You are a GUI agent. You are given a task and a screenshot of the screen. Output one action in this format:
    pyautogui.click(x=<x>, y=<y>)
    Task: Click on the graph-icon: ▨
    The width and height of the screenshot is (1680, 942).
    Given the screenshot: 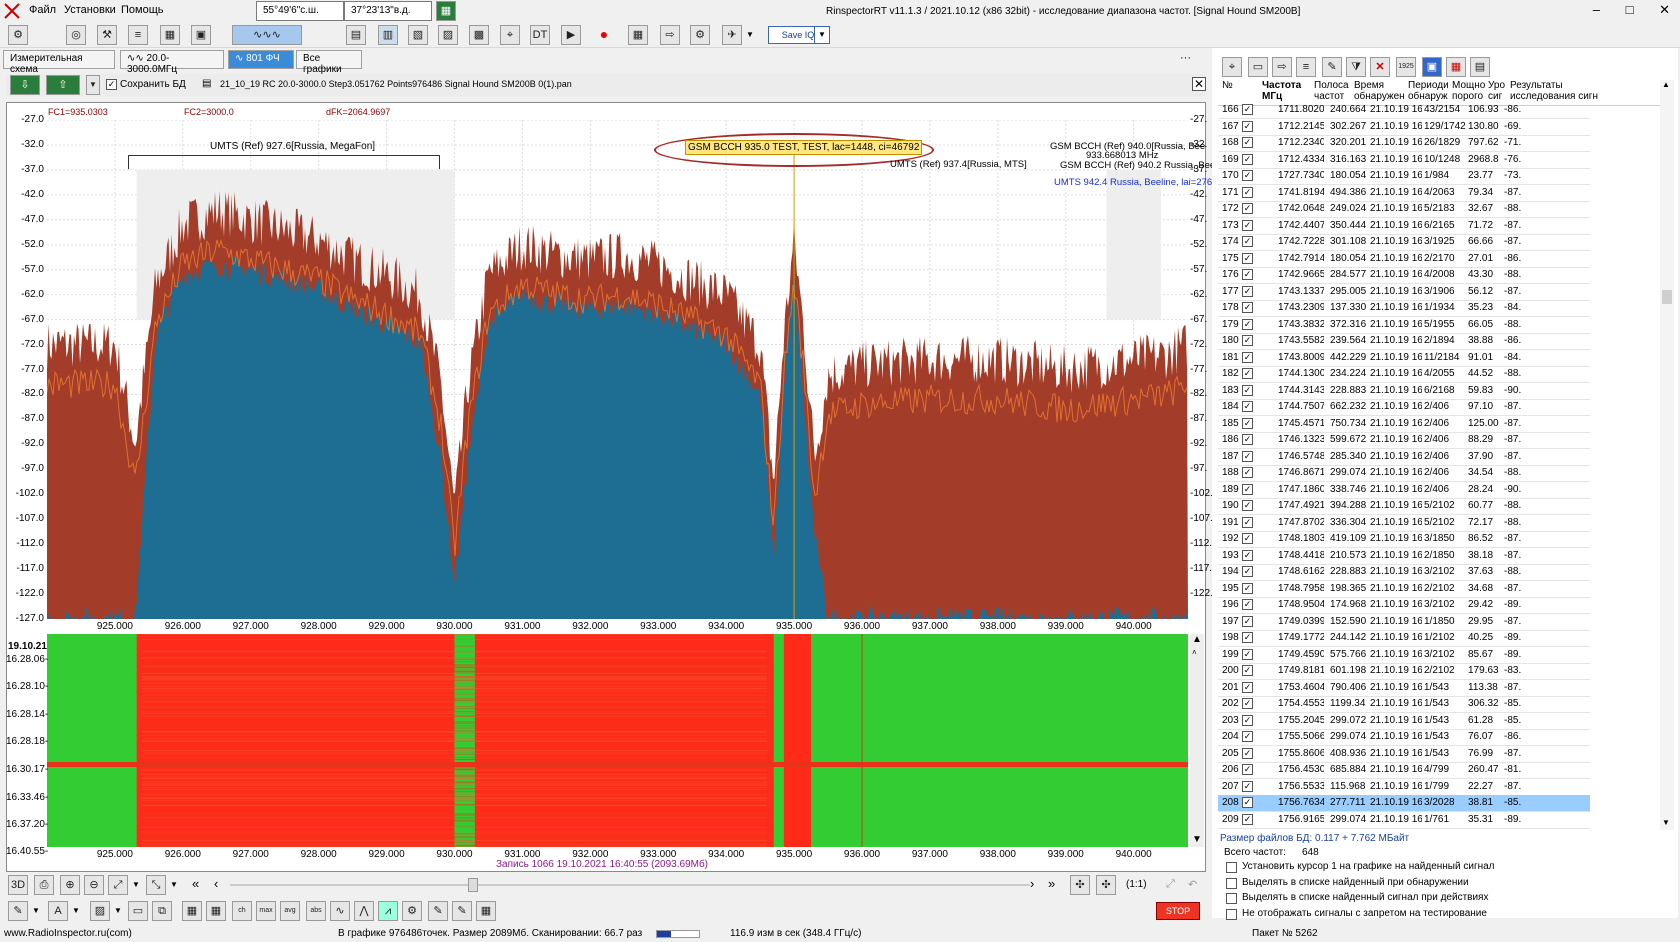 What is the action you would take?
    pyautogui.click(x=100, y=911)
    